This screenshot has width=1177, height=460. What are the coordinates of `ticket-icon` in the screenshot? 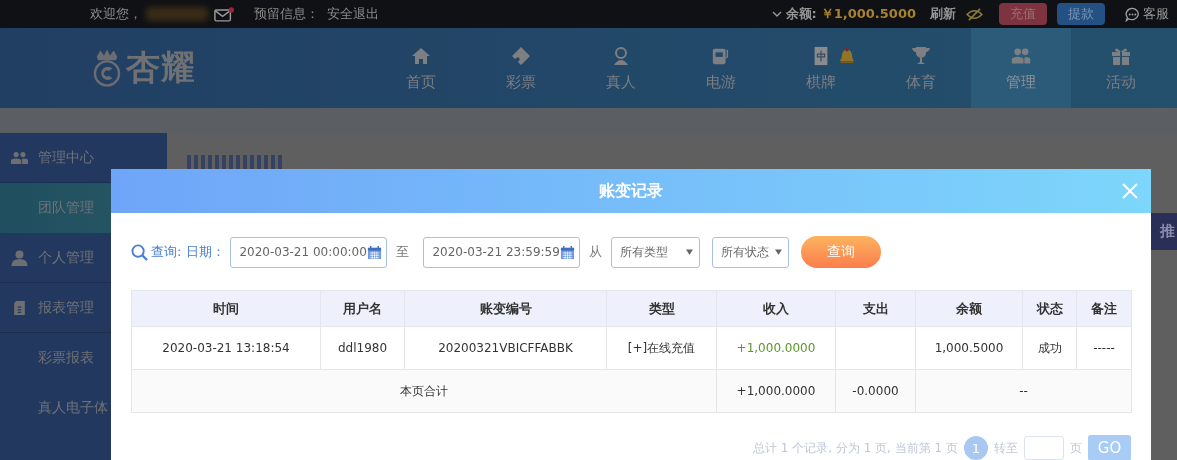 It's located at (521, 55).